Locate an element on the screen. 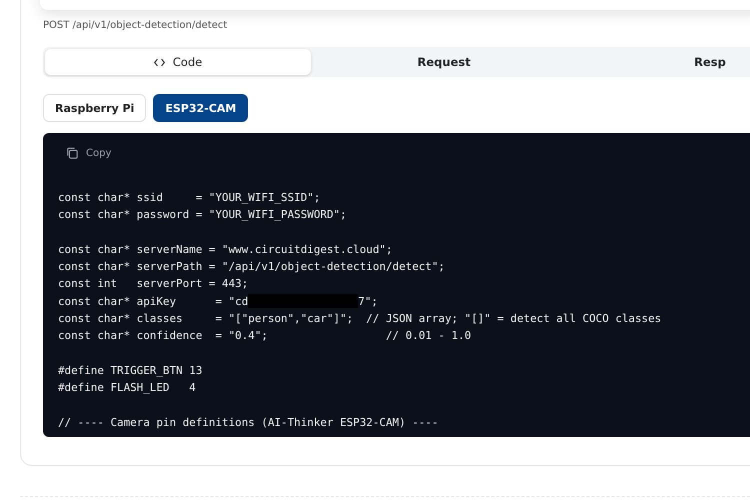  code-line: const char* serverName = "www.circuitdigest.cloud"; is located at coordinates (226, 250).